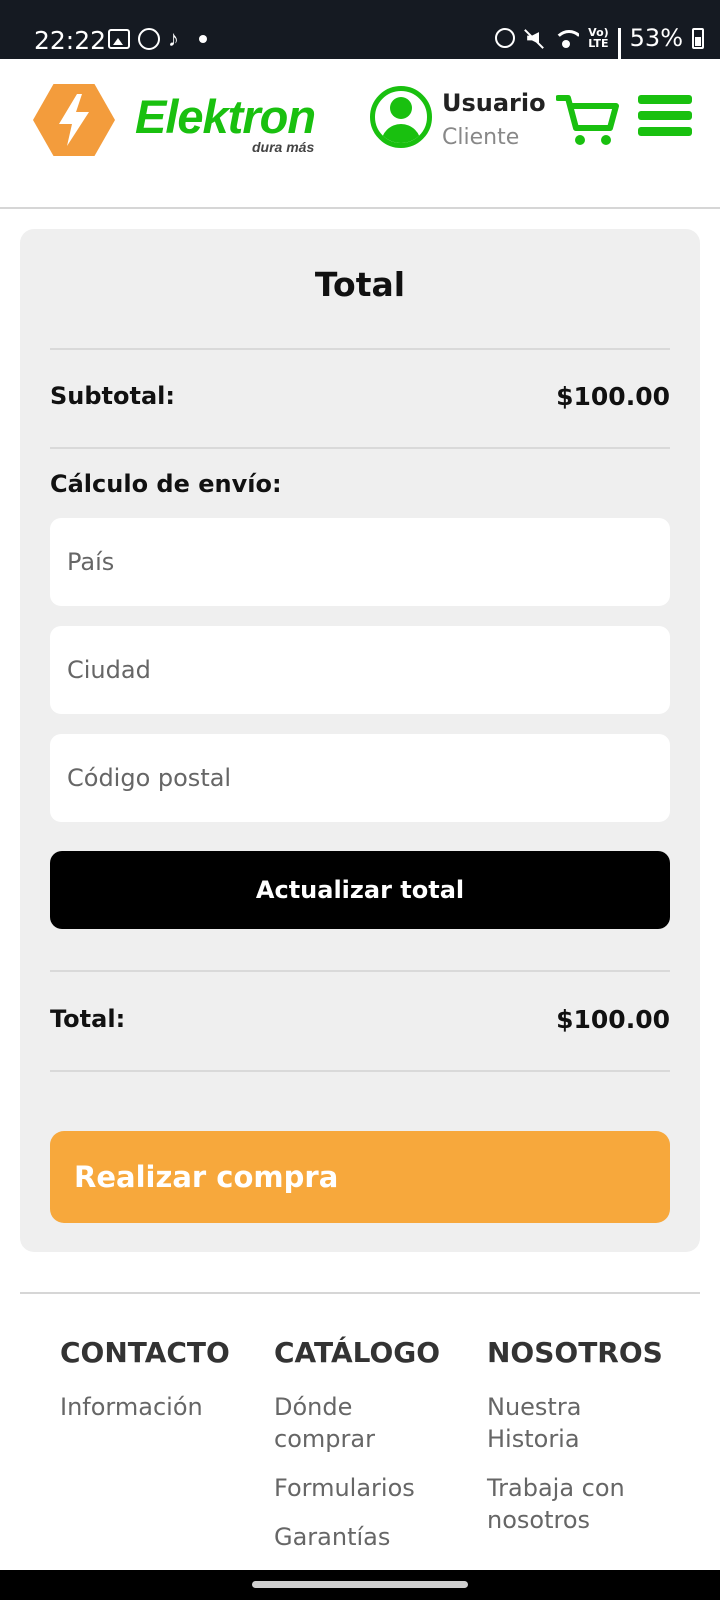 The height and width of the screenshot is (1600, 720). I want to click on whatsapp-icon, so click(149, 39).